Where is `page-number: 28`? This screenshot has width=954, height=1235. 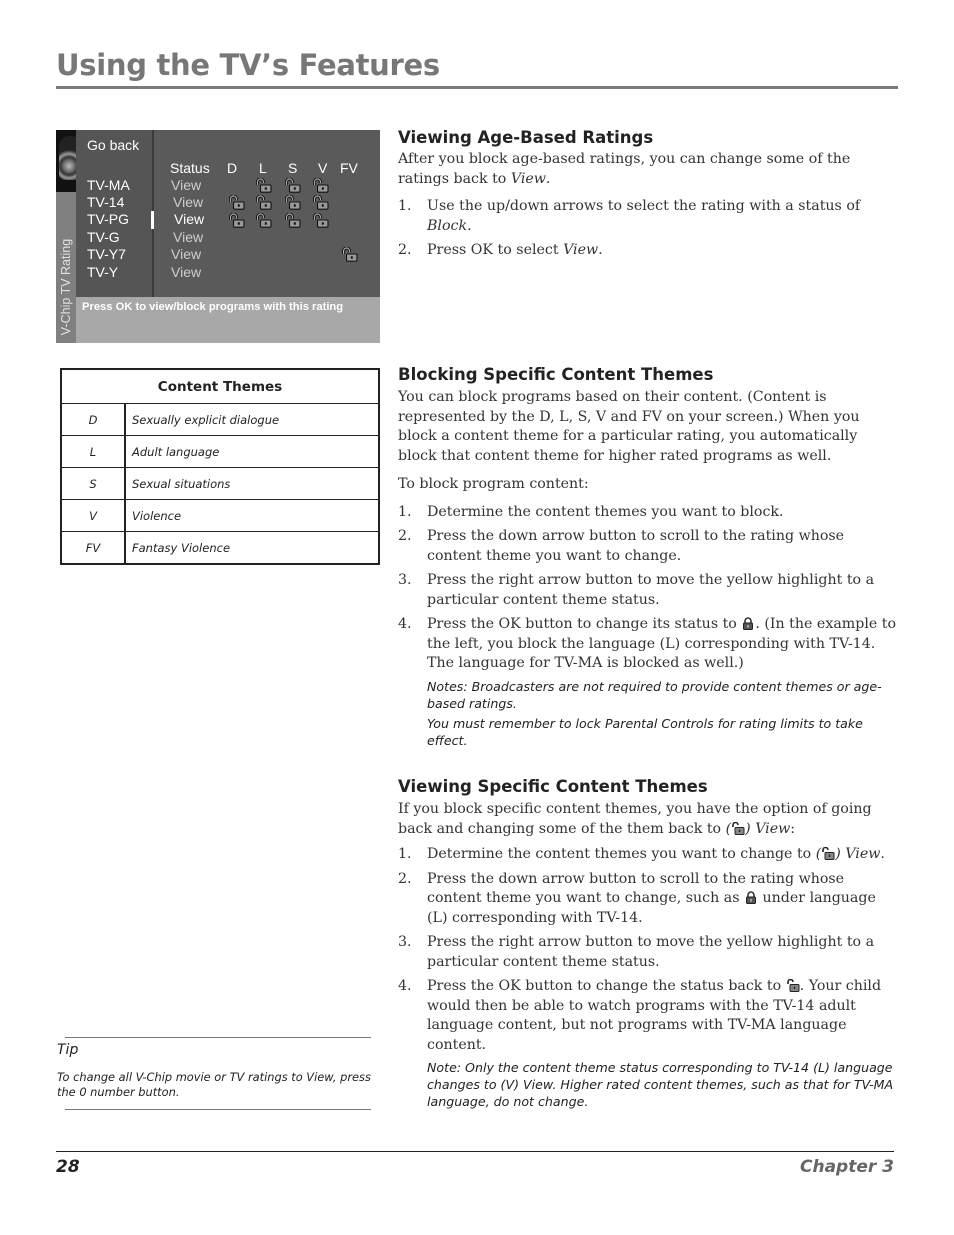
page-number: 28 is located at coordinates (68, 1167).